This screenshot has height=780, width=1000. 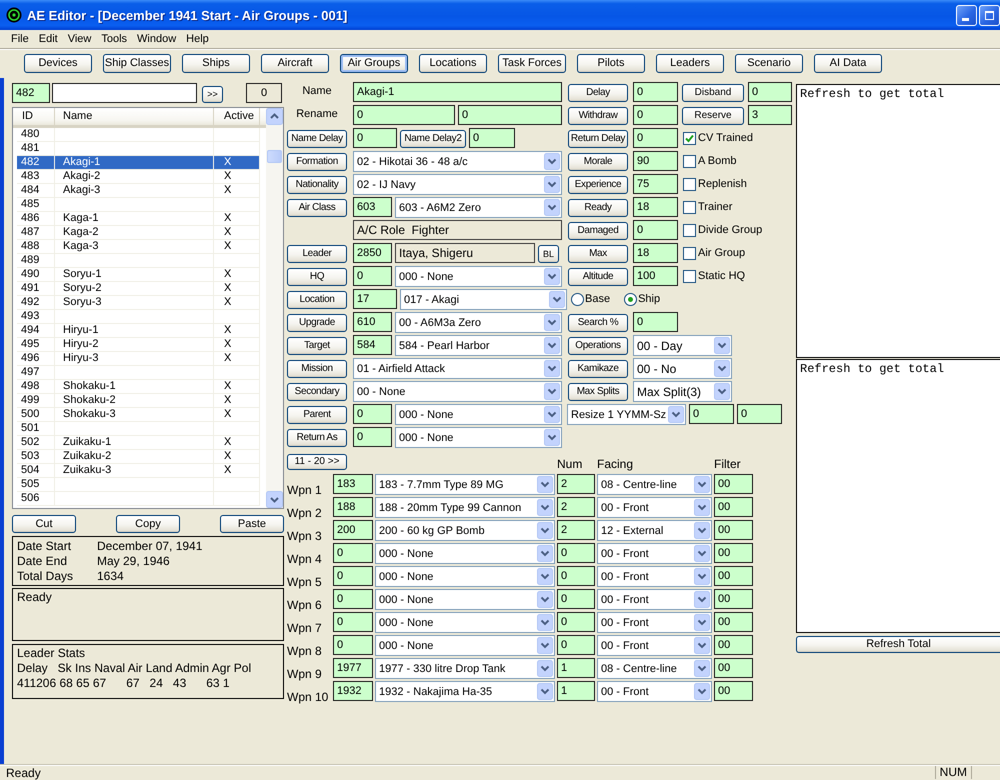 What do you see at coordinates (457, 368) in the screenshot?
I see `dropdown: 01 - Airfield Attack` at bounding box center [457, 368].